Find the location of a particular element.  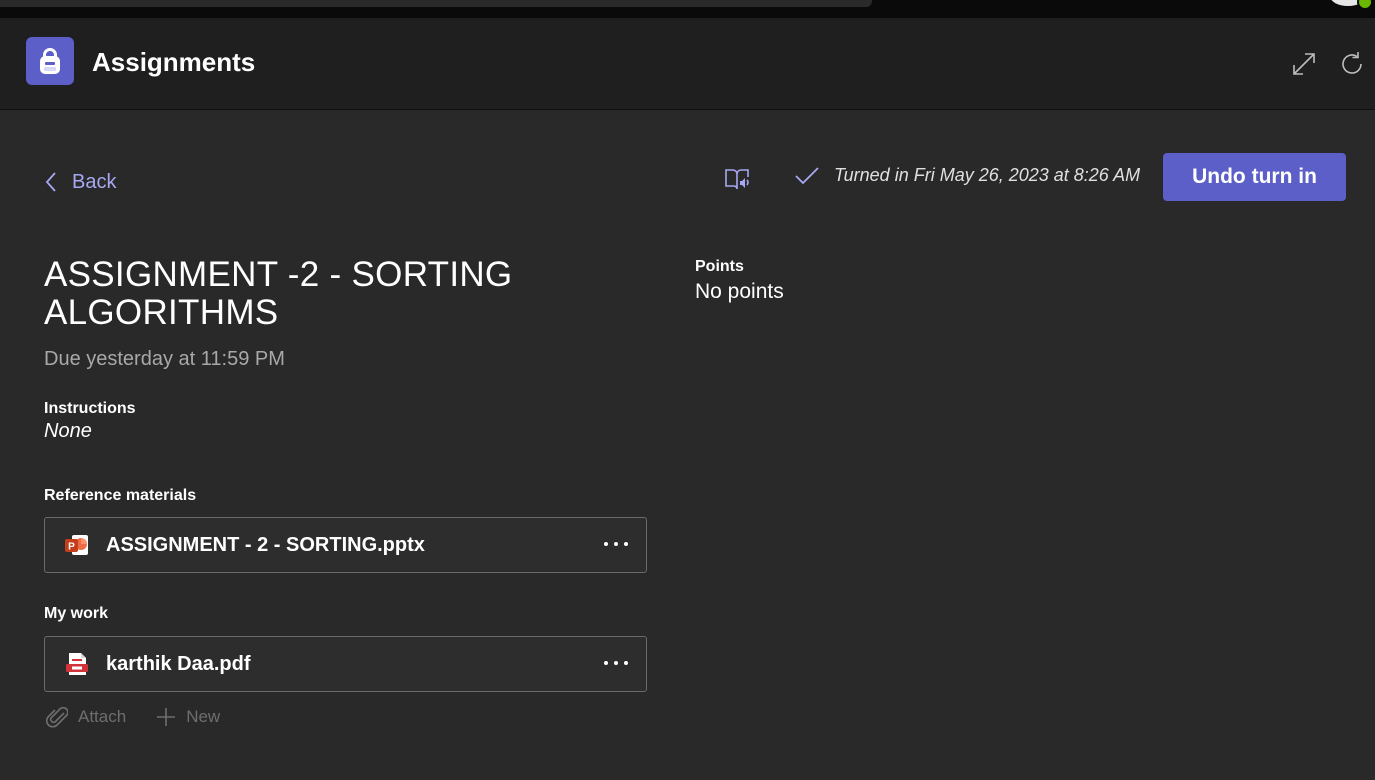

points-value: No points is located at coordinates (739, 291).